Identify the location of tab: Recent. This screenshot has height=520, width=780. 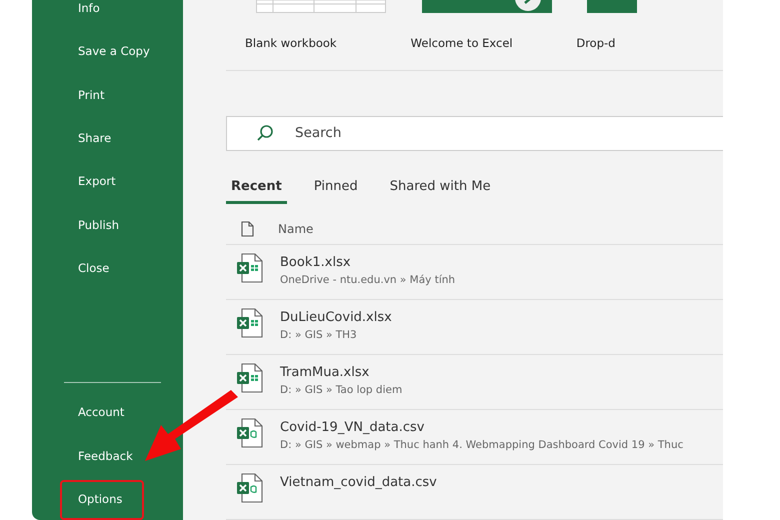
(256, 190).